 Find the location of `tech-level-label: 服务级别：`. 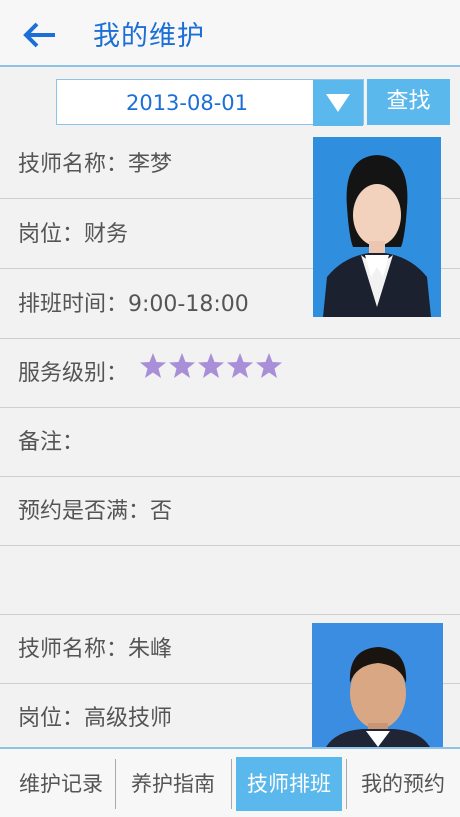

tech-level-label: 服务级别： is located at coordinates (73, 373).